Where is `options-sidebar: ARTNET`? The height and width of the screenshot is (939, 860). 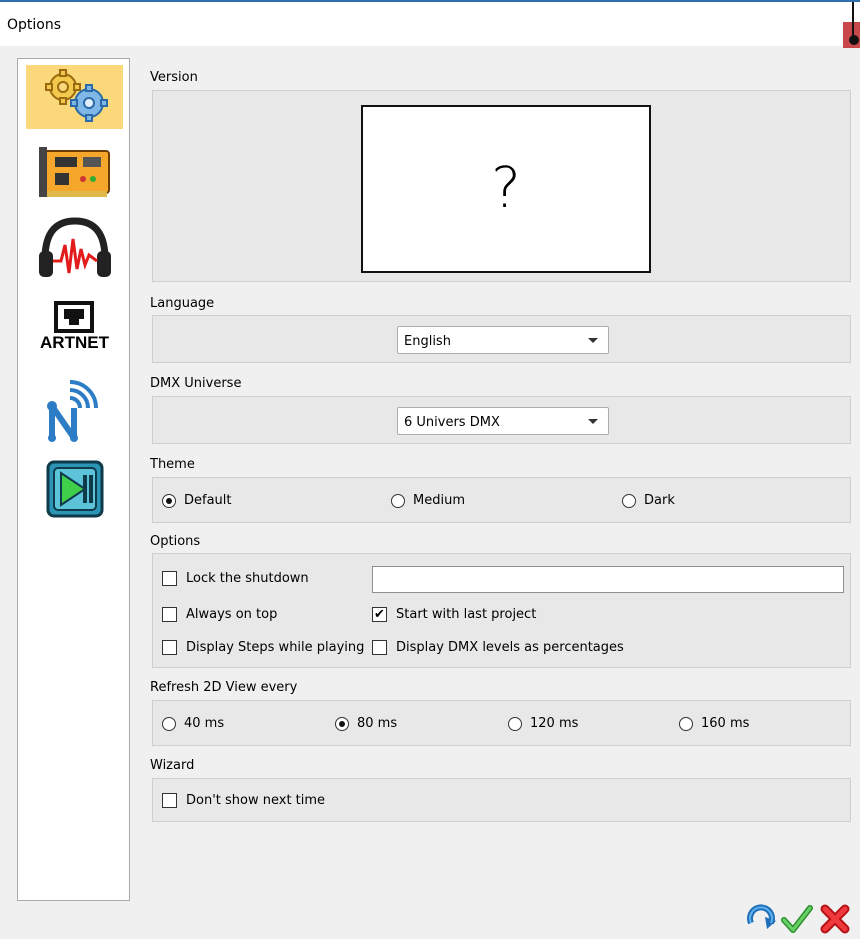
options-sidebar: ARTNET is located at coordinates (73, 479).